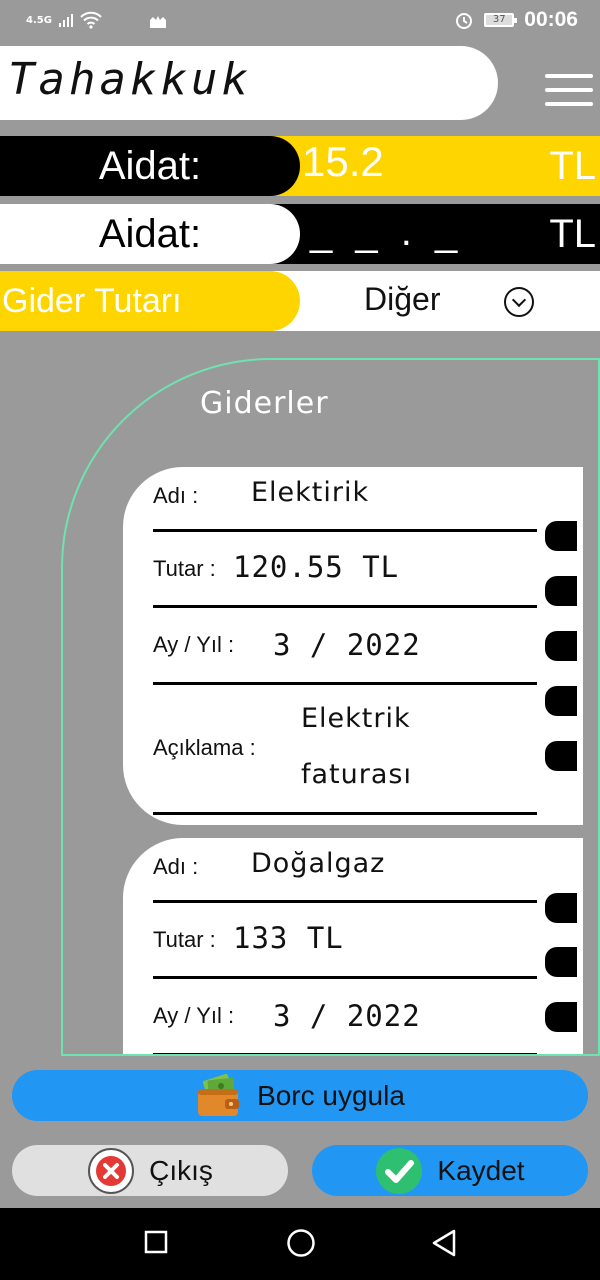 This screenshot has height=1280, width=600. Describe the element at coordinates (318, 863) in the screenshot. I see `name-value: Doğalgaz` at that location.